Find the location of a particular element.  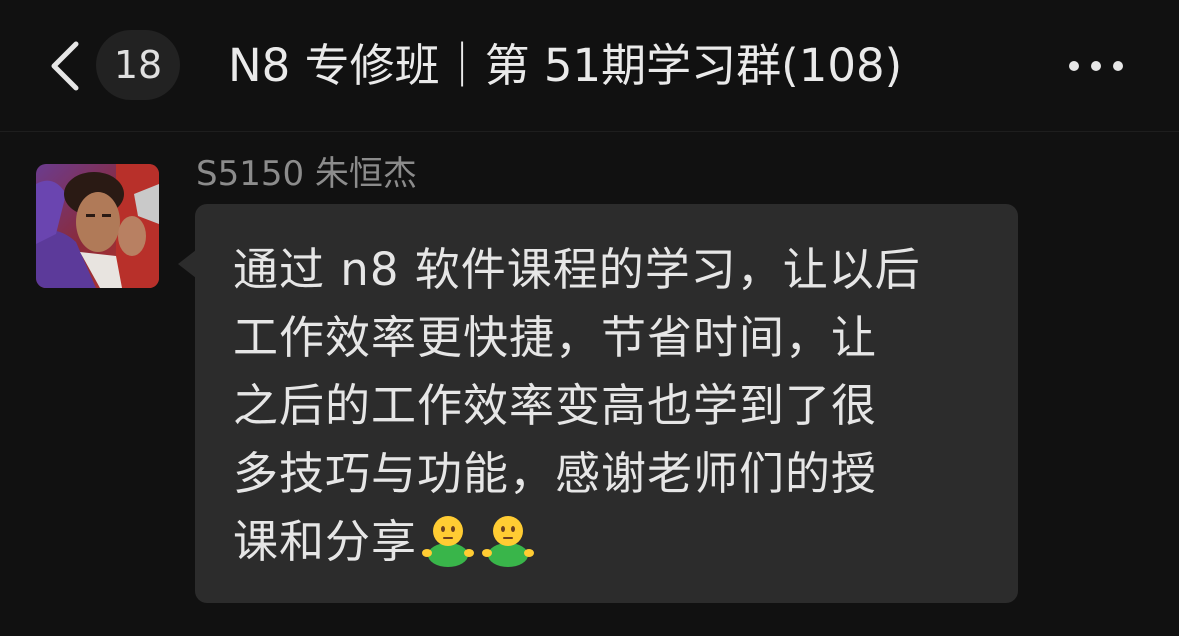

bubble-tail is located at coordinates (187, 264).